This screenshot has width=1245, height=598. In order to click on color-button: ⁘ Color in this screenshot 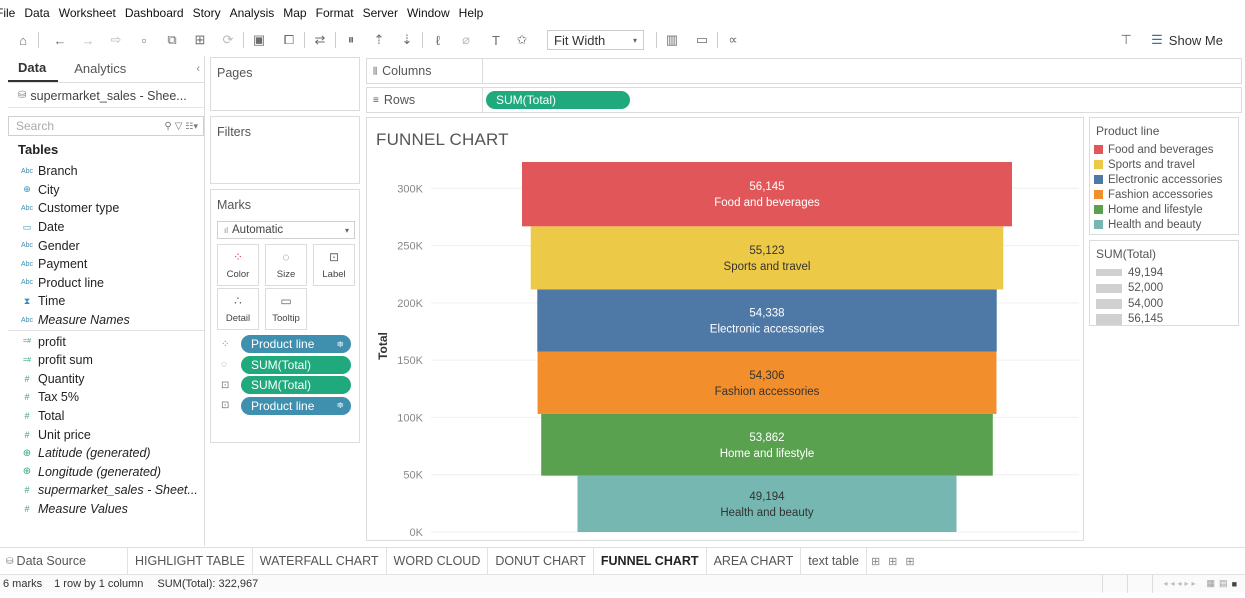, I will do `click(238, 265)`.